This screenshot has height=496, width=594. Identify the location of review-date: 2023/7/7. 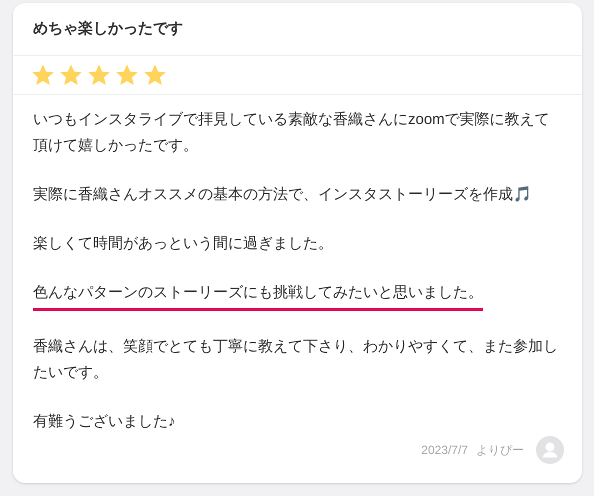
(444, 450).